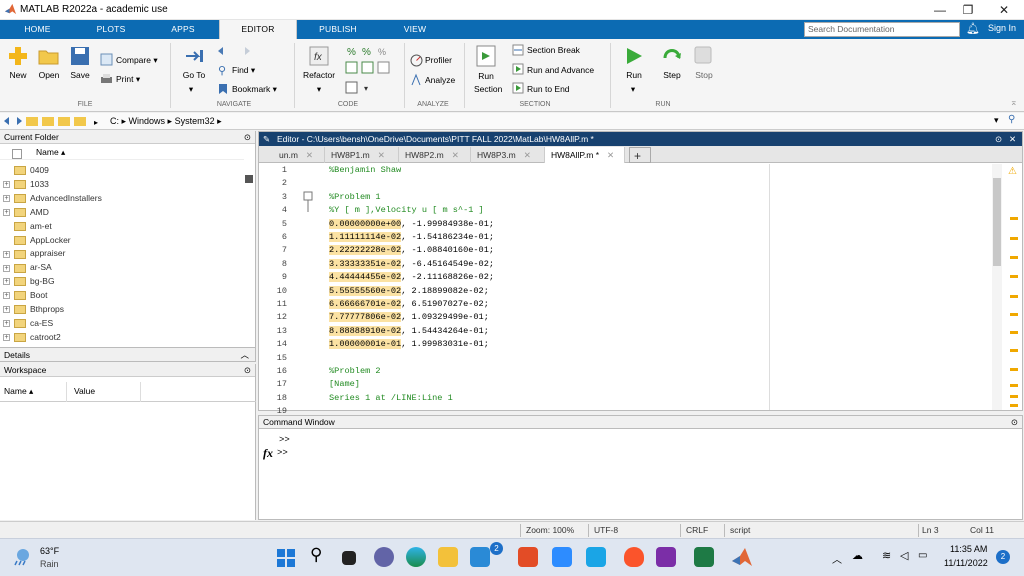  What do you see at coordinates (122, 170) in the screenshot?
I see `folder-list-item: 0409` at bounding box center [122, 170].